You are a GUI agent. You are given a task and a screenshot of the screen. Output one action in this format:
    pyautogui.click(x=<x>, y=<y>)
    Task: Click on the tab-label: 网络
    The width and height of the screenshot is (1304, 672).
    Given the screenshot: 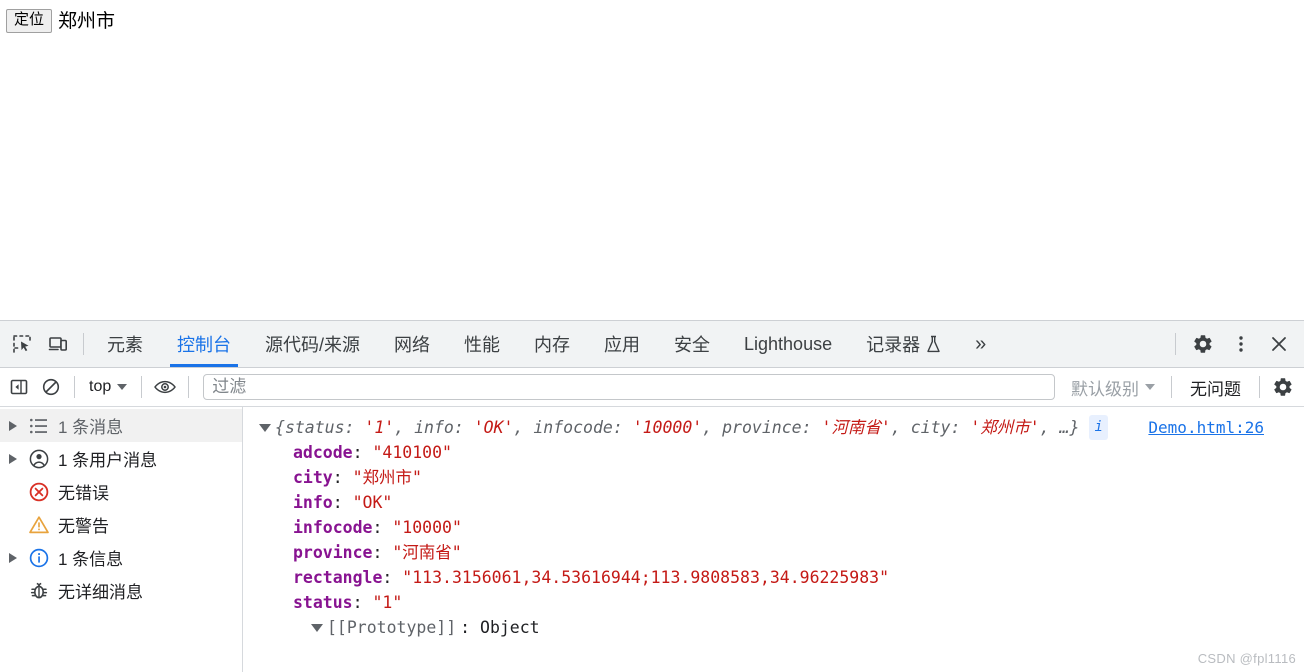 What is the action you would take?
    pyautogui.click(x=412, y=345)
    